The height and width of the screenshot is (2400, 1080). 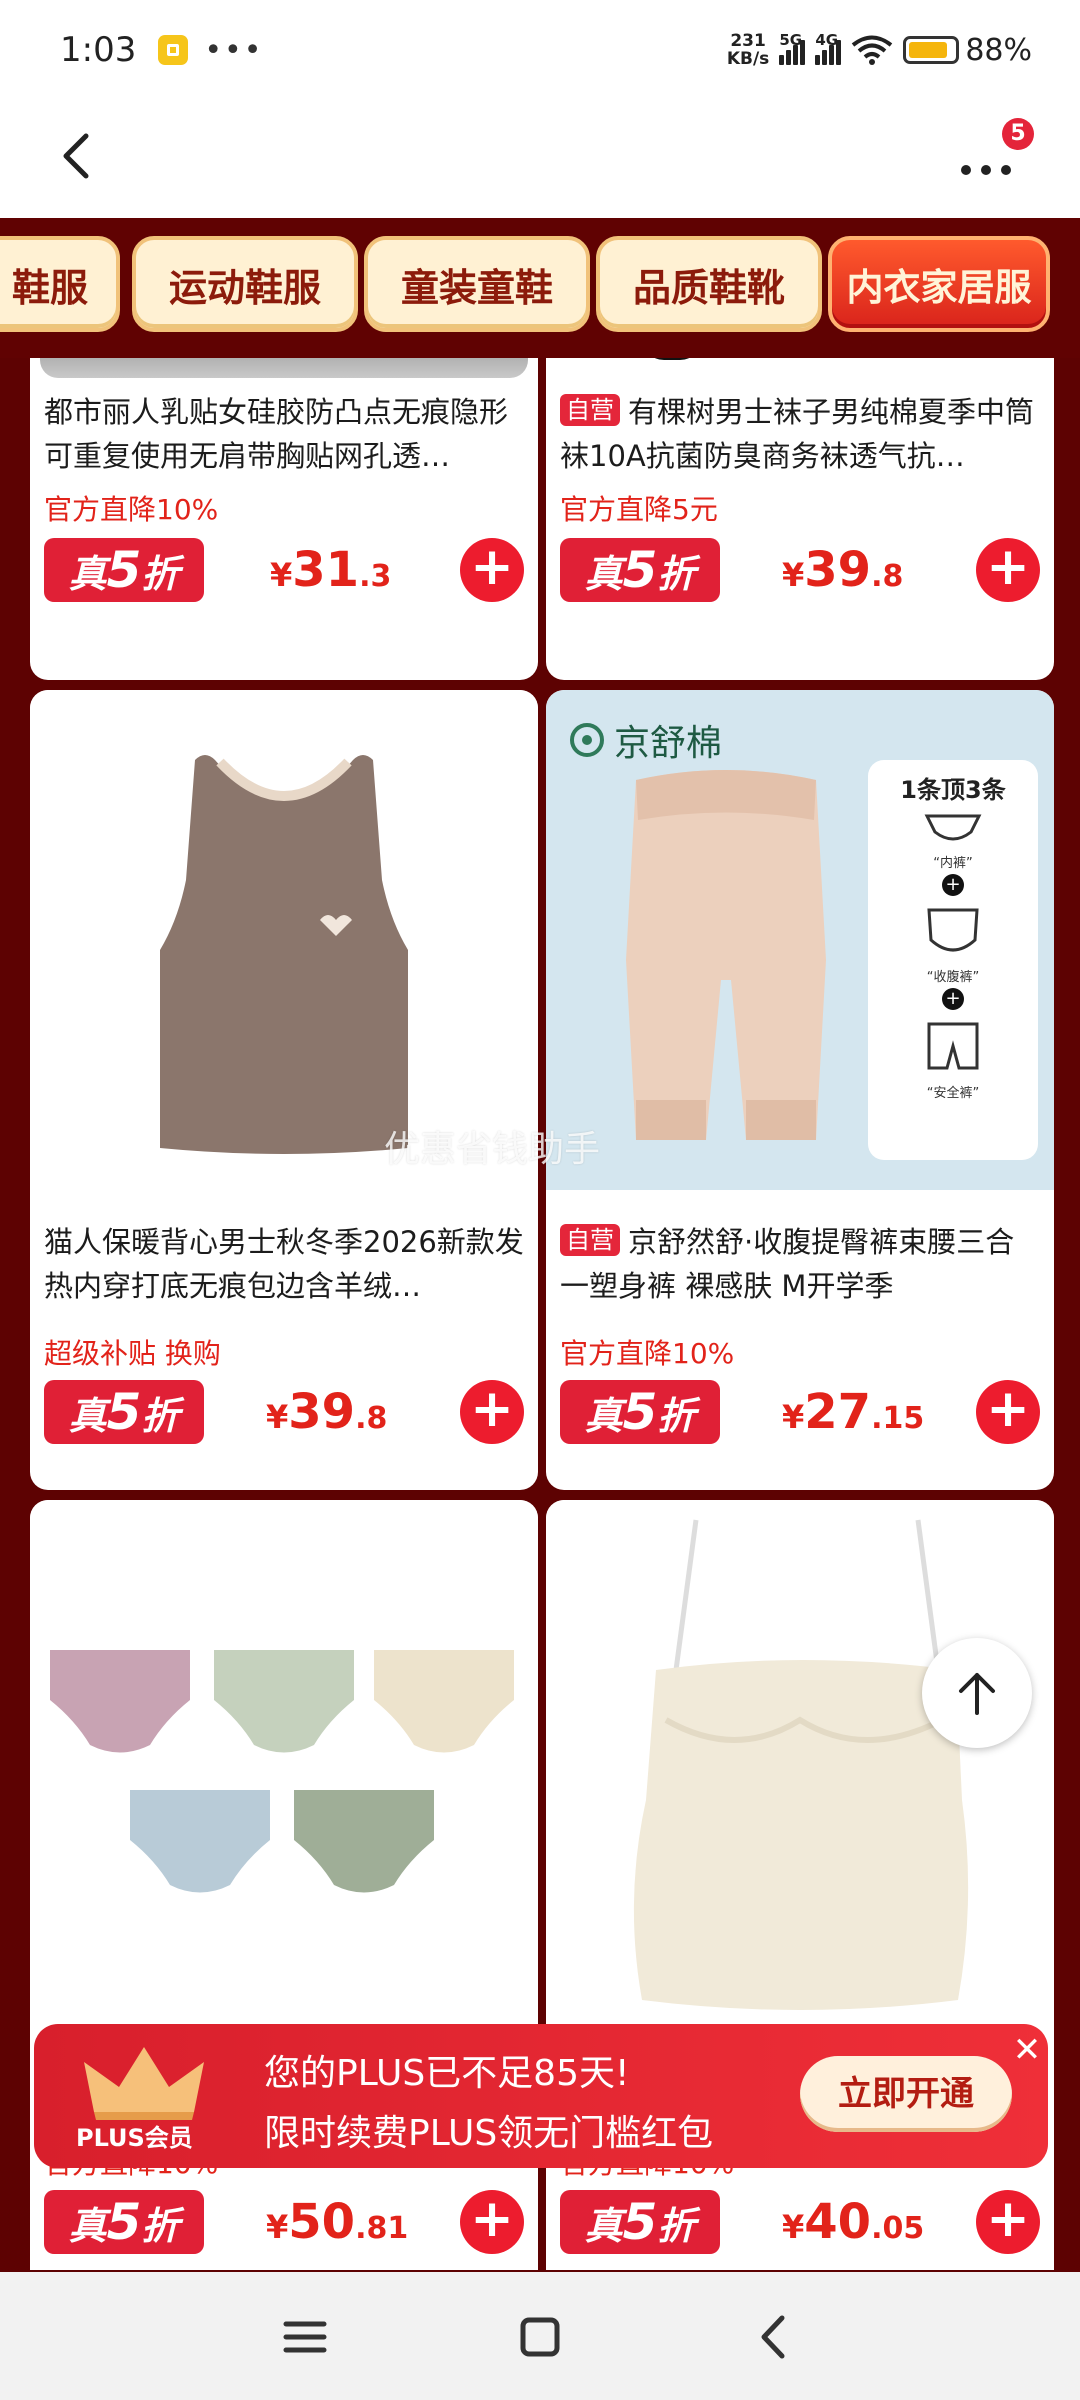 I want to click on feature-item-2: “收腹裤”, so click(x=953, y=977).